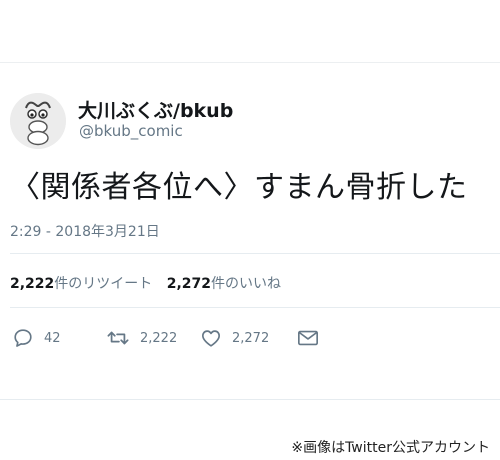 This screenshot has width=500, height=460. I want to click on reply-icon, so click(23, 338).